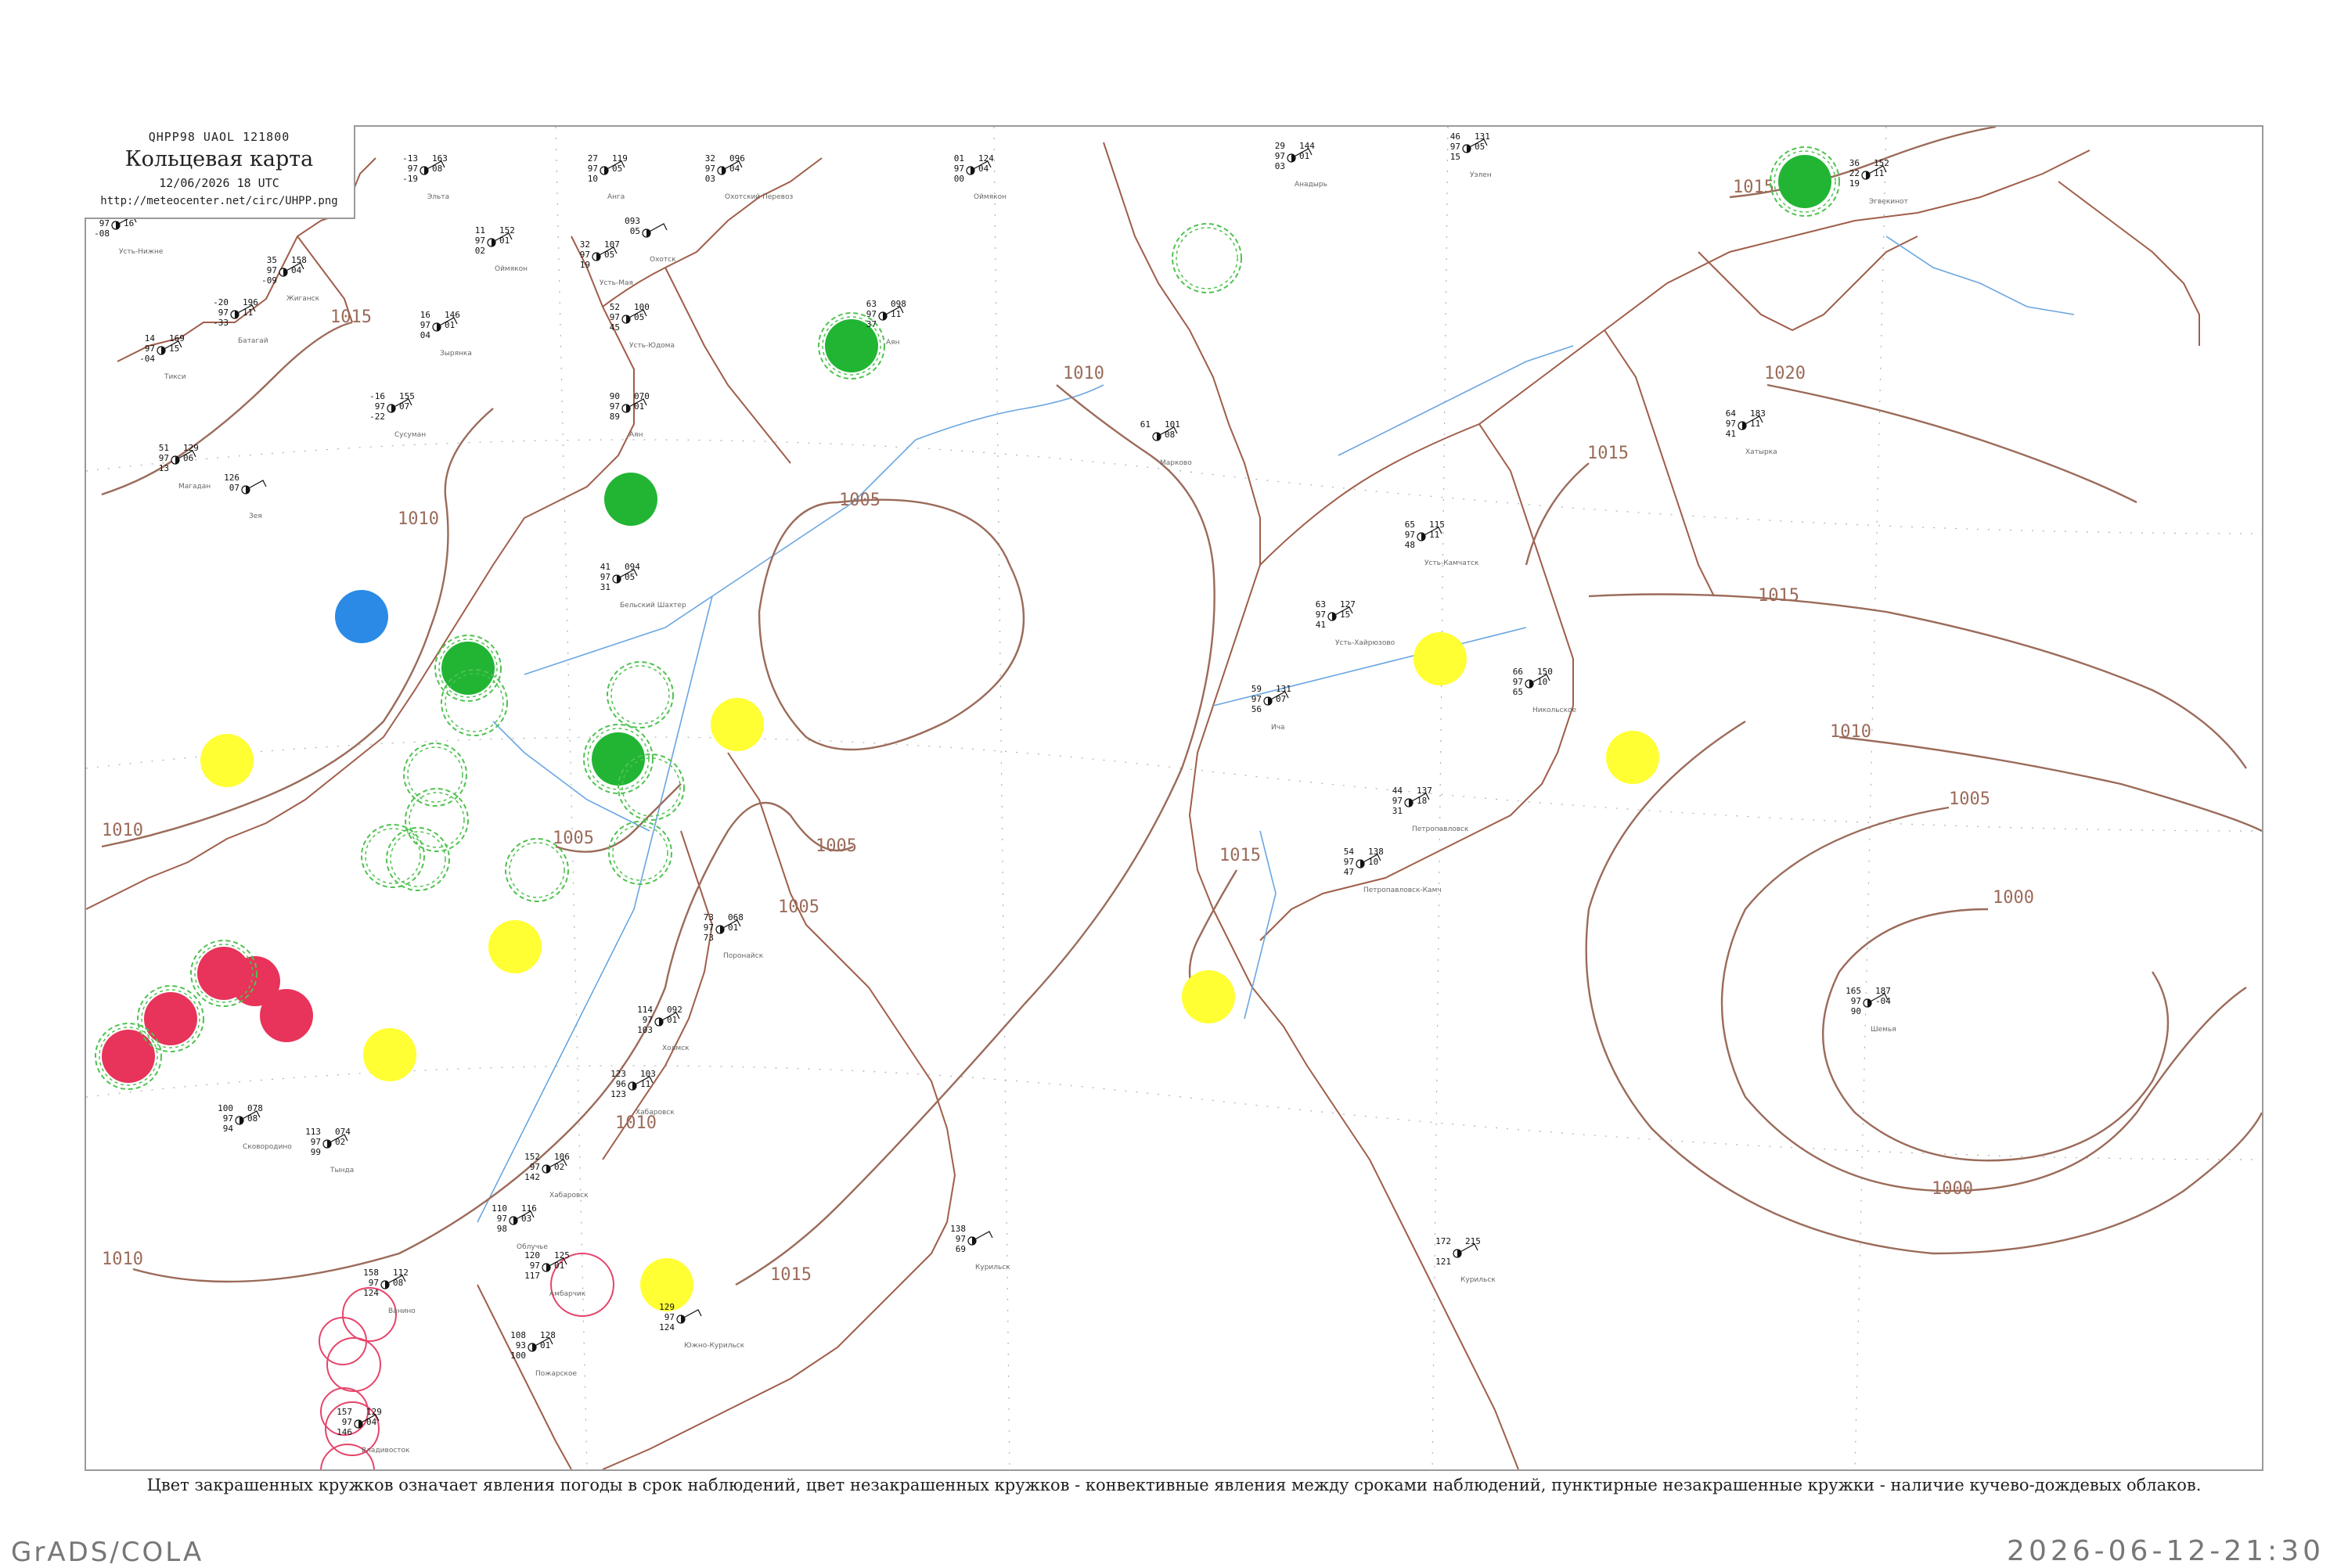 This screenshot has height=1568, width=2348. I want to click on station-plot: 110979811603Облучье, so click(520, 1227).